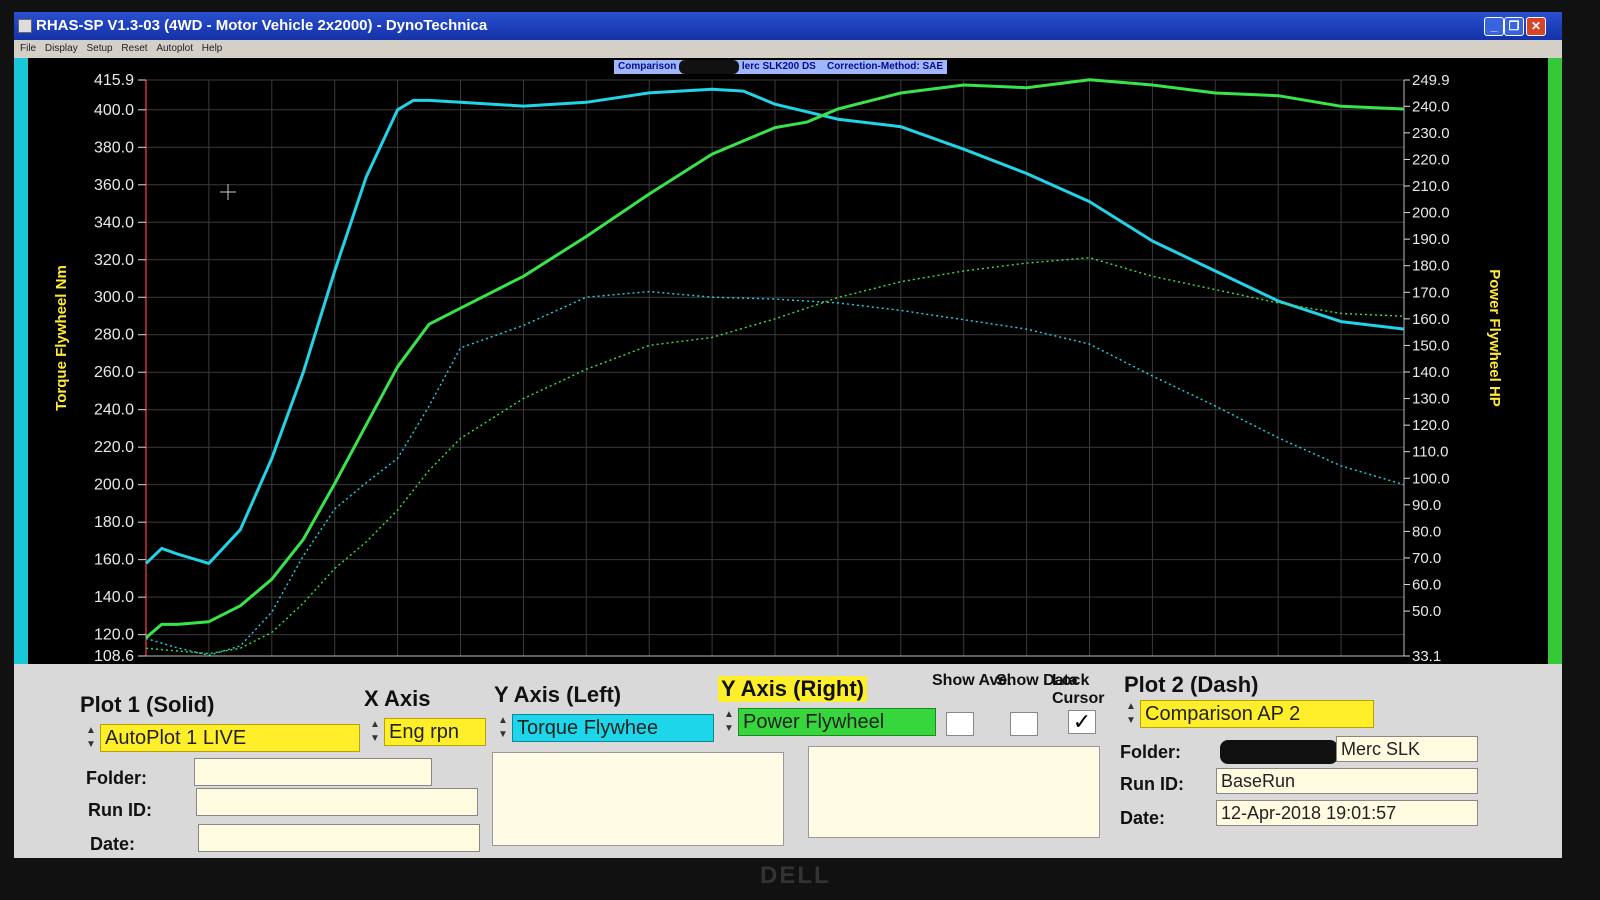 The height and width of the screenshot is (900, 1600). I want to click on plot2-date-label: Date:, so click(1143, 818).